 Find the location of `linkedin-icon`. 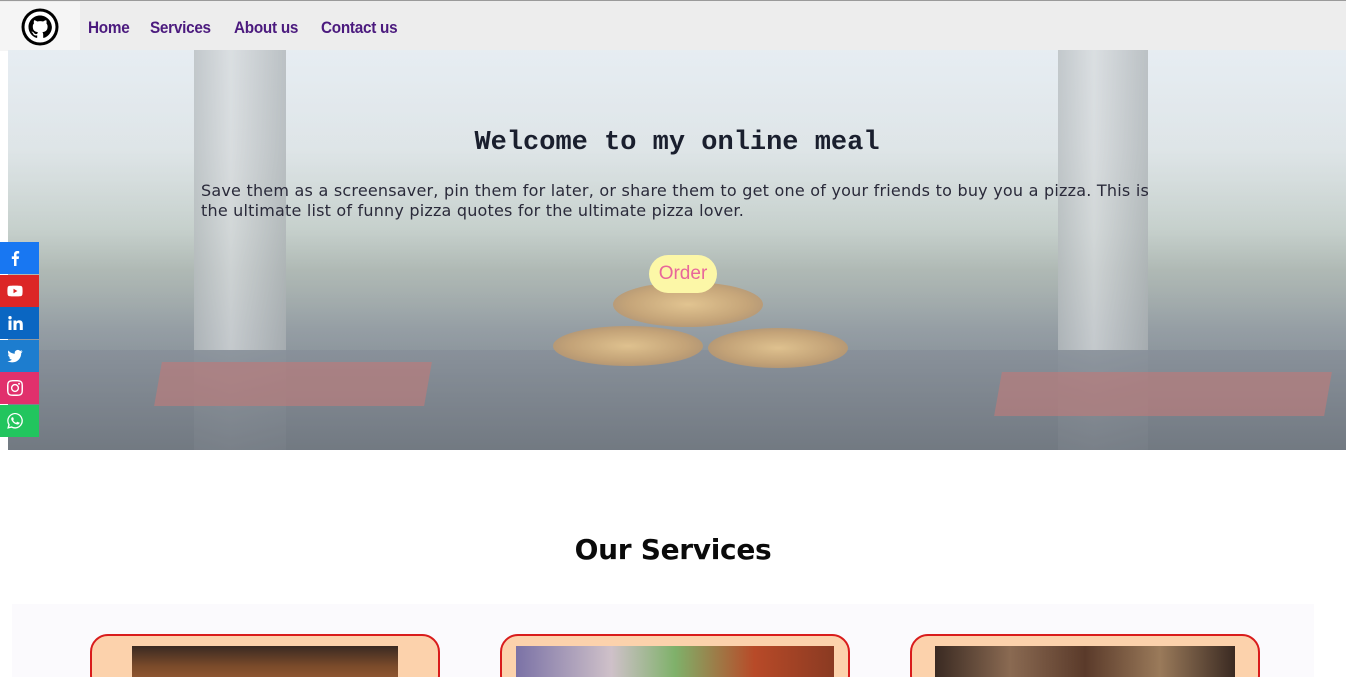

linkedin-icon is located at coordinates (15, 323).